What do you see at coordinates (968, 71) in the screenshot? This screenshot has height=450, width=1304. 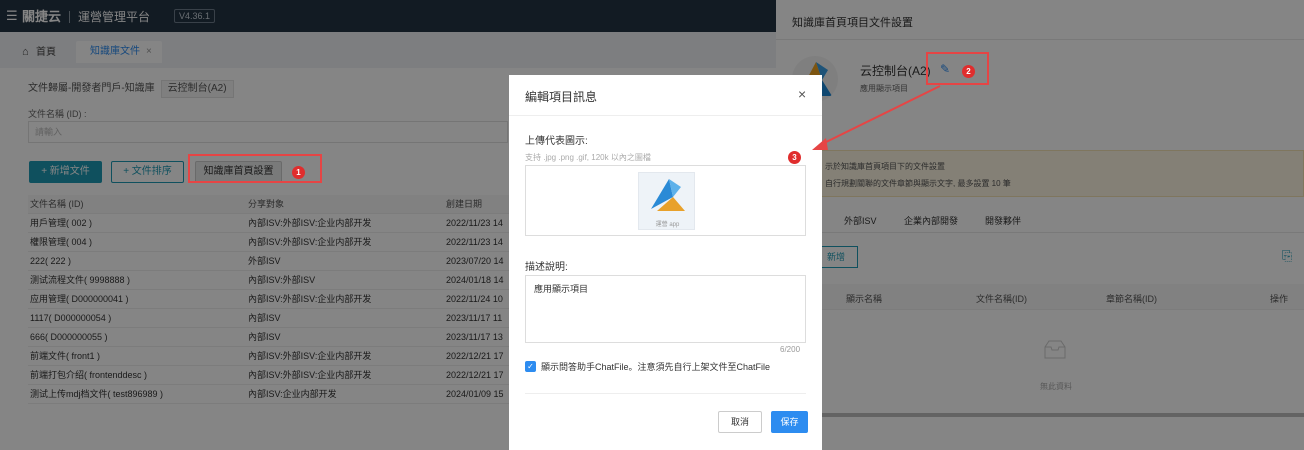 I see `step-badge-2: 2` at bounding box center [968, 71].